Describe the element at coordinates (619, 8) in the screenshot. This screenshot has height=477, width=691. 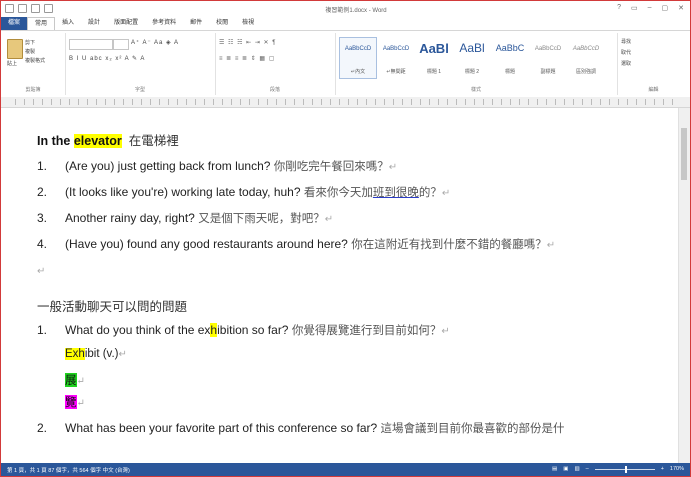
I see `help-button: ?` at that location.